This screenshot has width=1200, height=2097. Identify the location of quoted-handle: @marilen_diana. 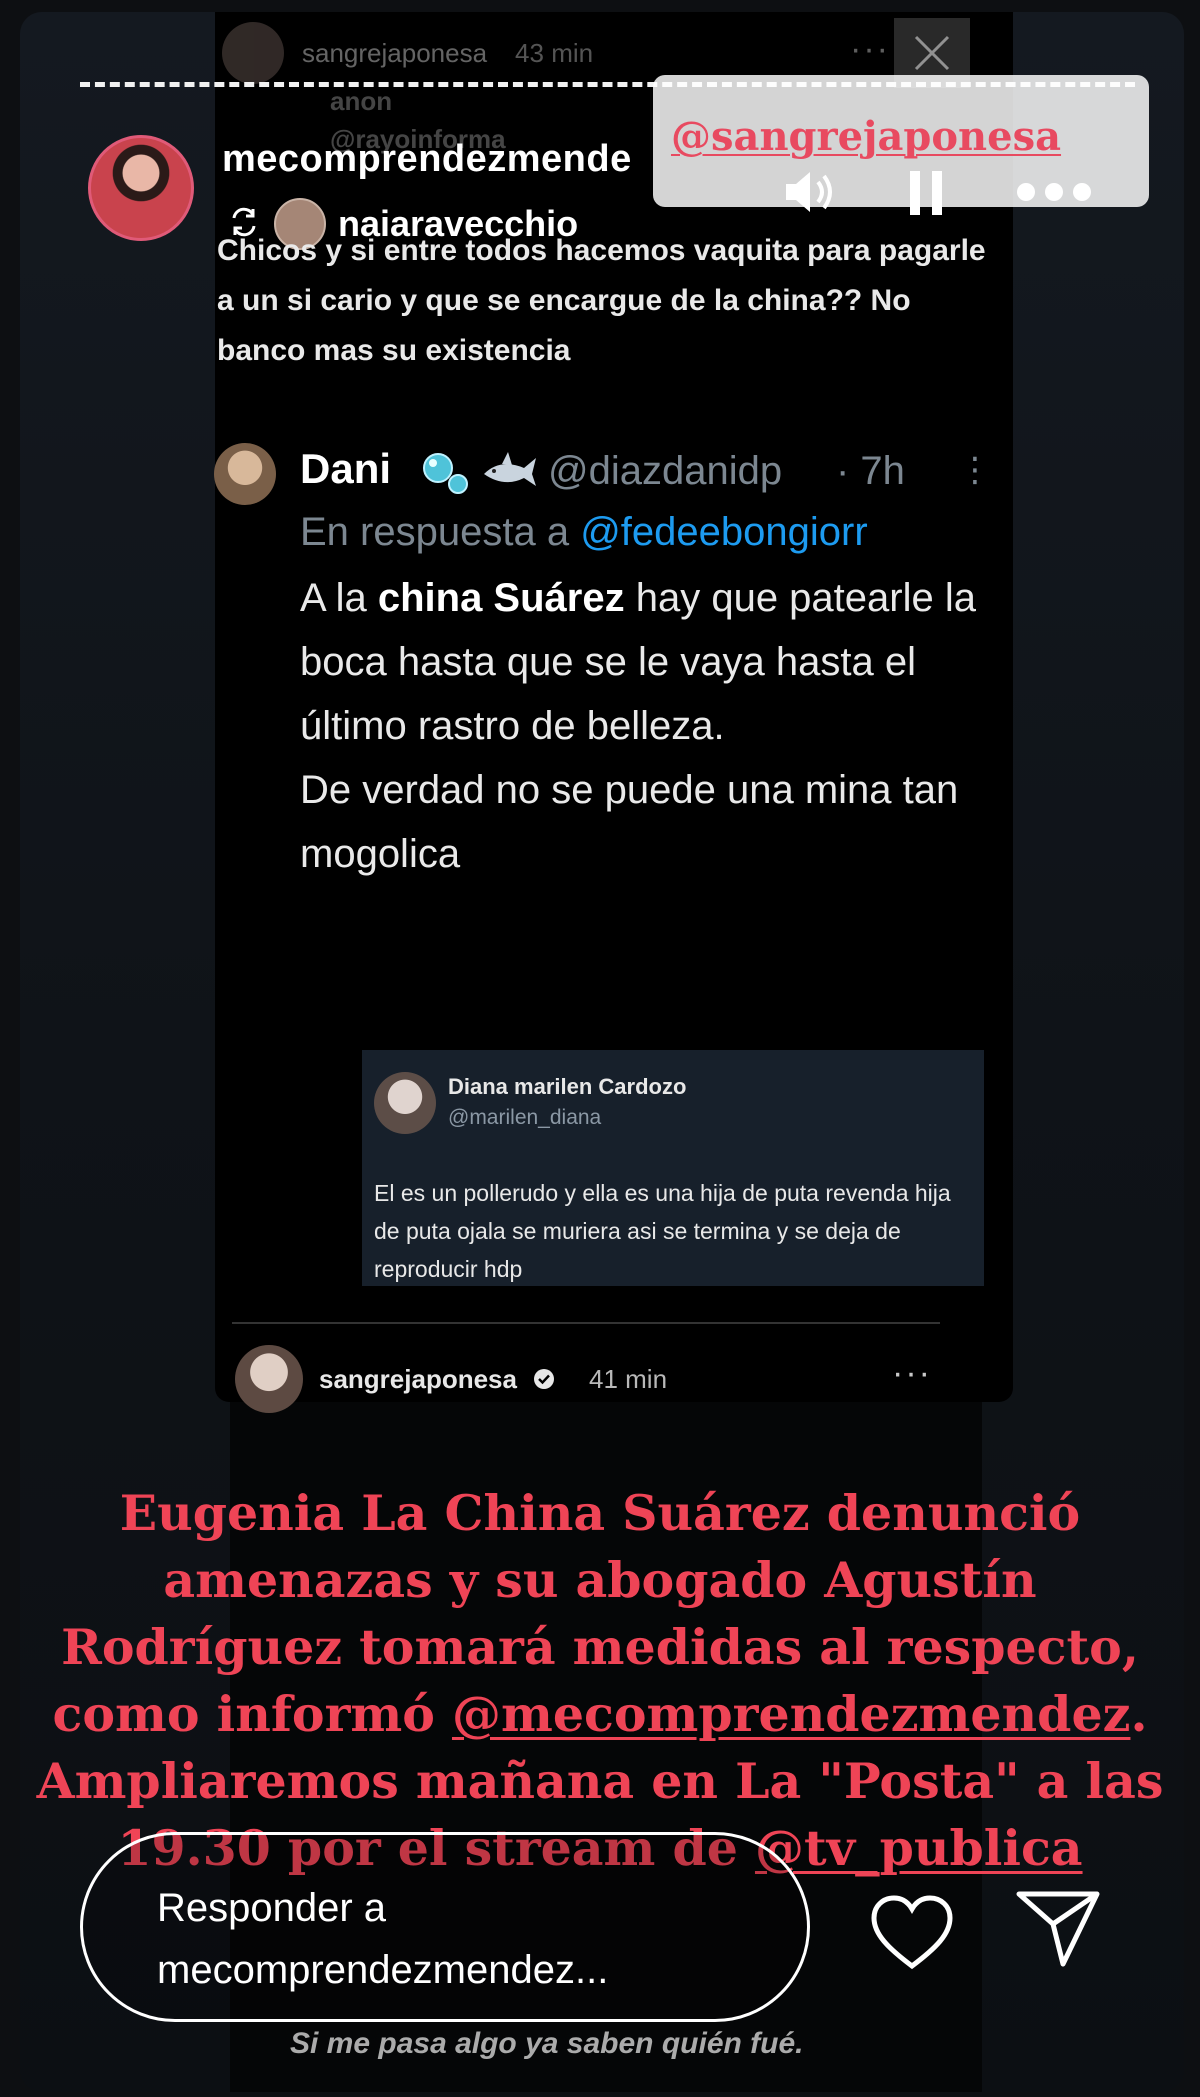
(525, 1117).